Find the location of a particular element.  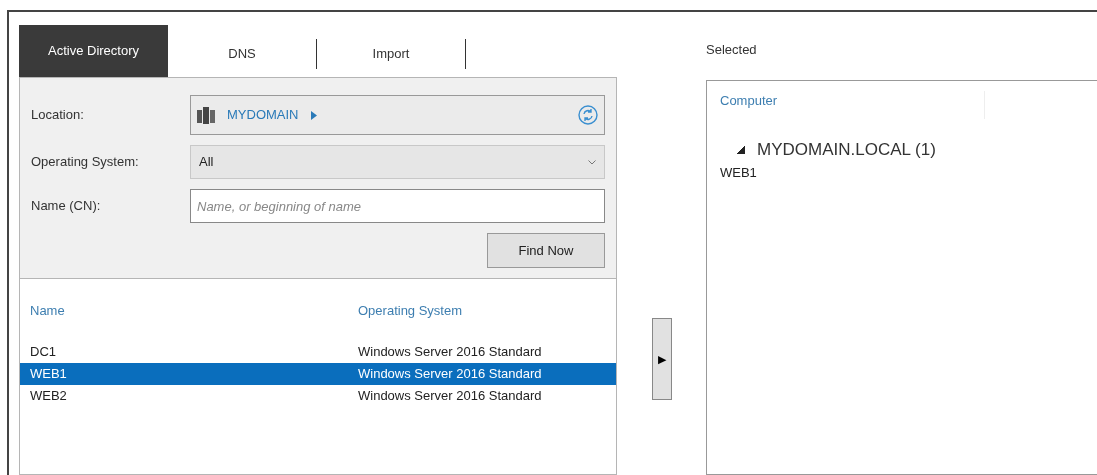

table-cell-text: WEB1 is located at coordinates (48, 374).